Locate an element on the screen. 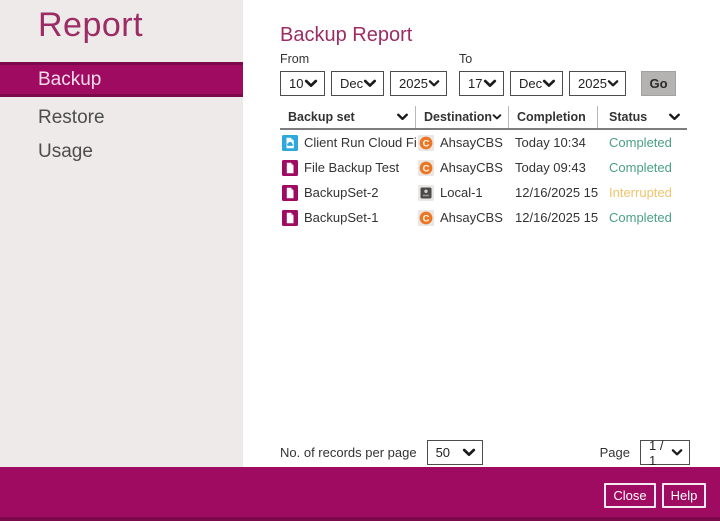  column-header-backup-set: Backup set is located at coordinates (348, 117).